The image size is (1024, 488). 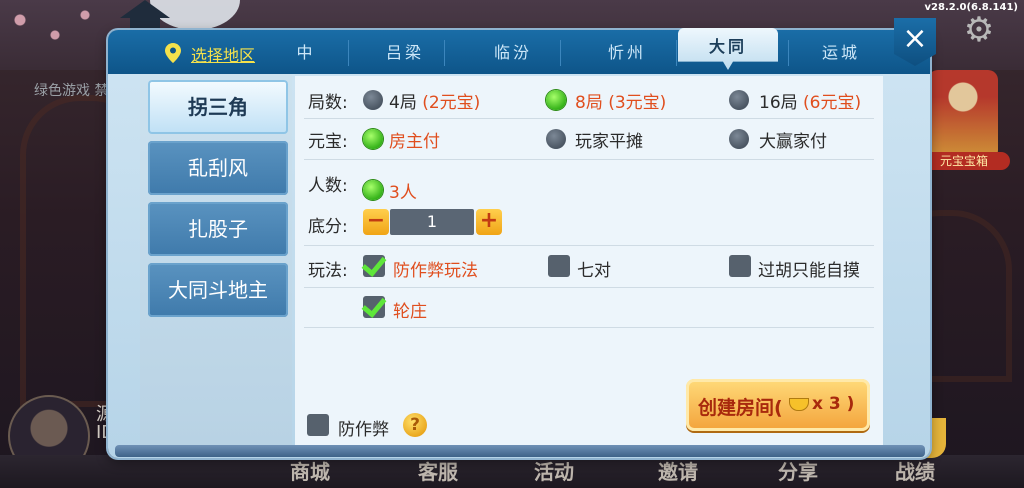 What do you see at coordinates (489, 222) in the screenshot?
I see `increase-button: +` at bounding box center [489, 222].